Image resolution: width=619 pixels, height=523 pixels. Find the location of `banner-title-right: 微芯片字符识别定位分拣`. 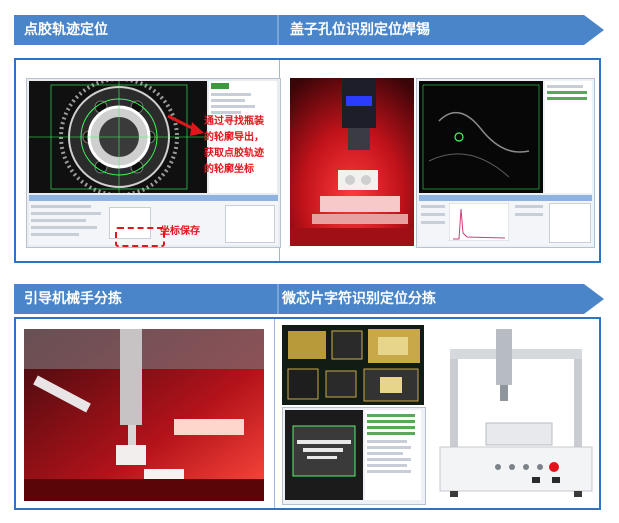

banner-title-right: 微芯片字符识别定位分拣 is located at coordinates (359, 299).